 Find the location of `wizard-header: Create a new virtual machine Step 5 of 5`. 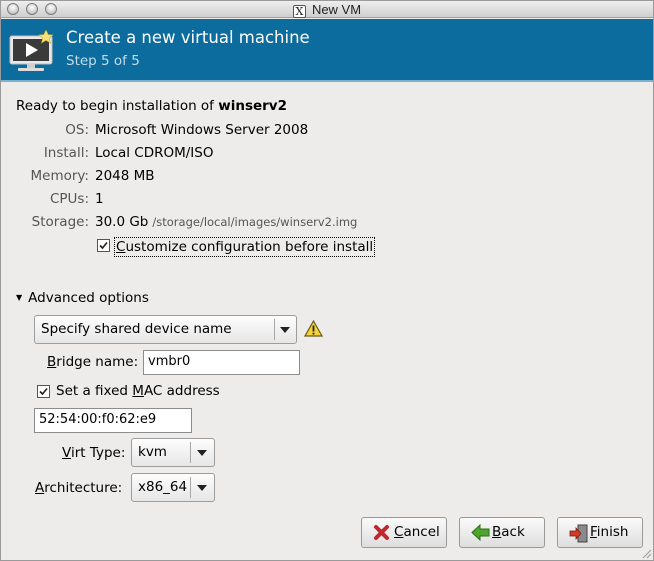

wizard-header: Create a new virtual machine Step 5 of 5 is located at coordinates (327, 50).